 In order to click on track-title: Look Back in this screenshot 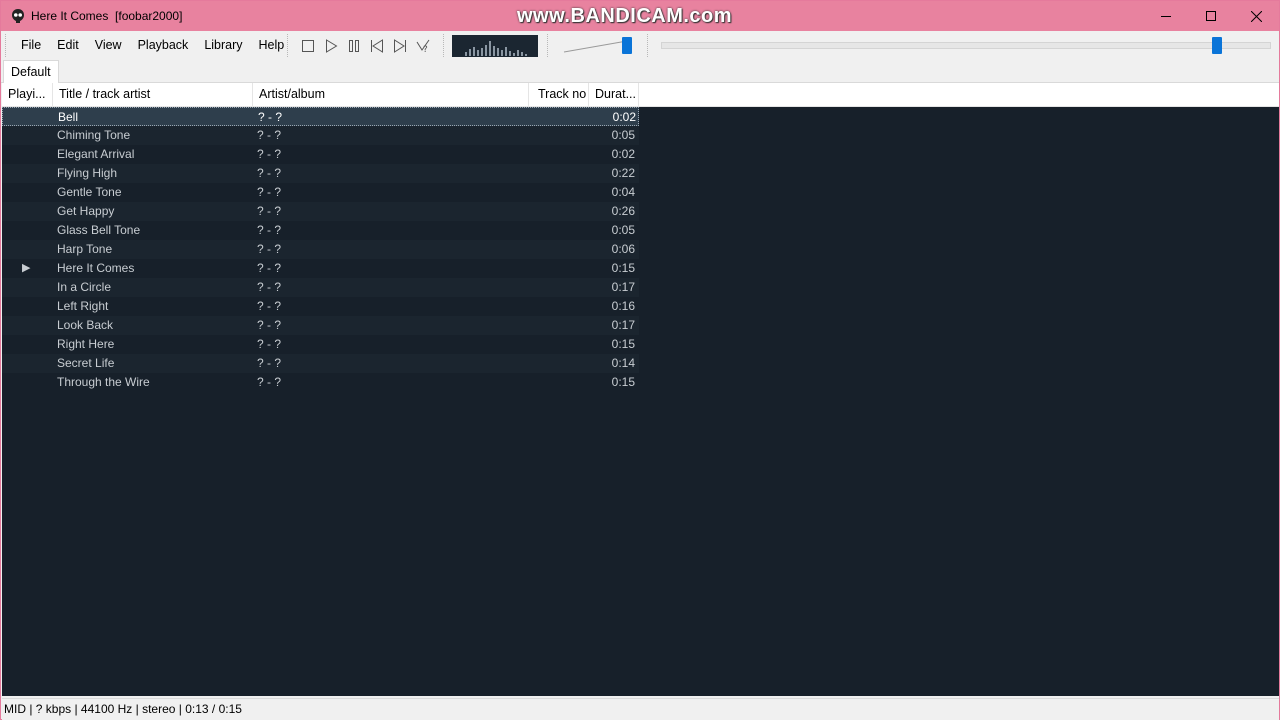, I will do `click(85, 325)`.